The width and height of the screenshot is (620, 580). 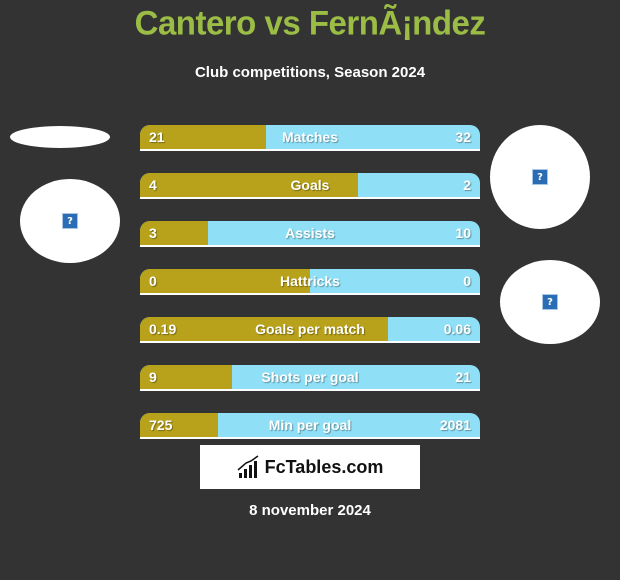 I want to click on logo-text: FcTables.com, so click(x=324, y=466).